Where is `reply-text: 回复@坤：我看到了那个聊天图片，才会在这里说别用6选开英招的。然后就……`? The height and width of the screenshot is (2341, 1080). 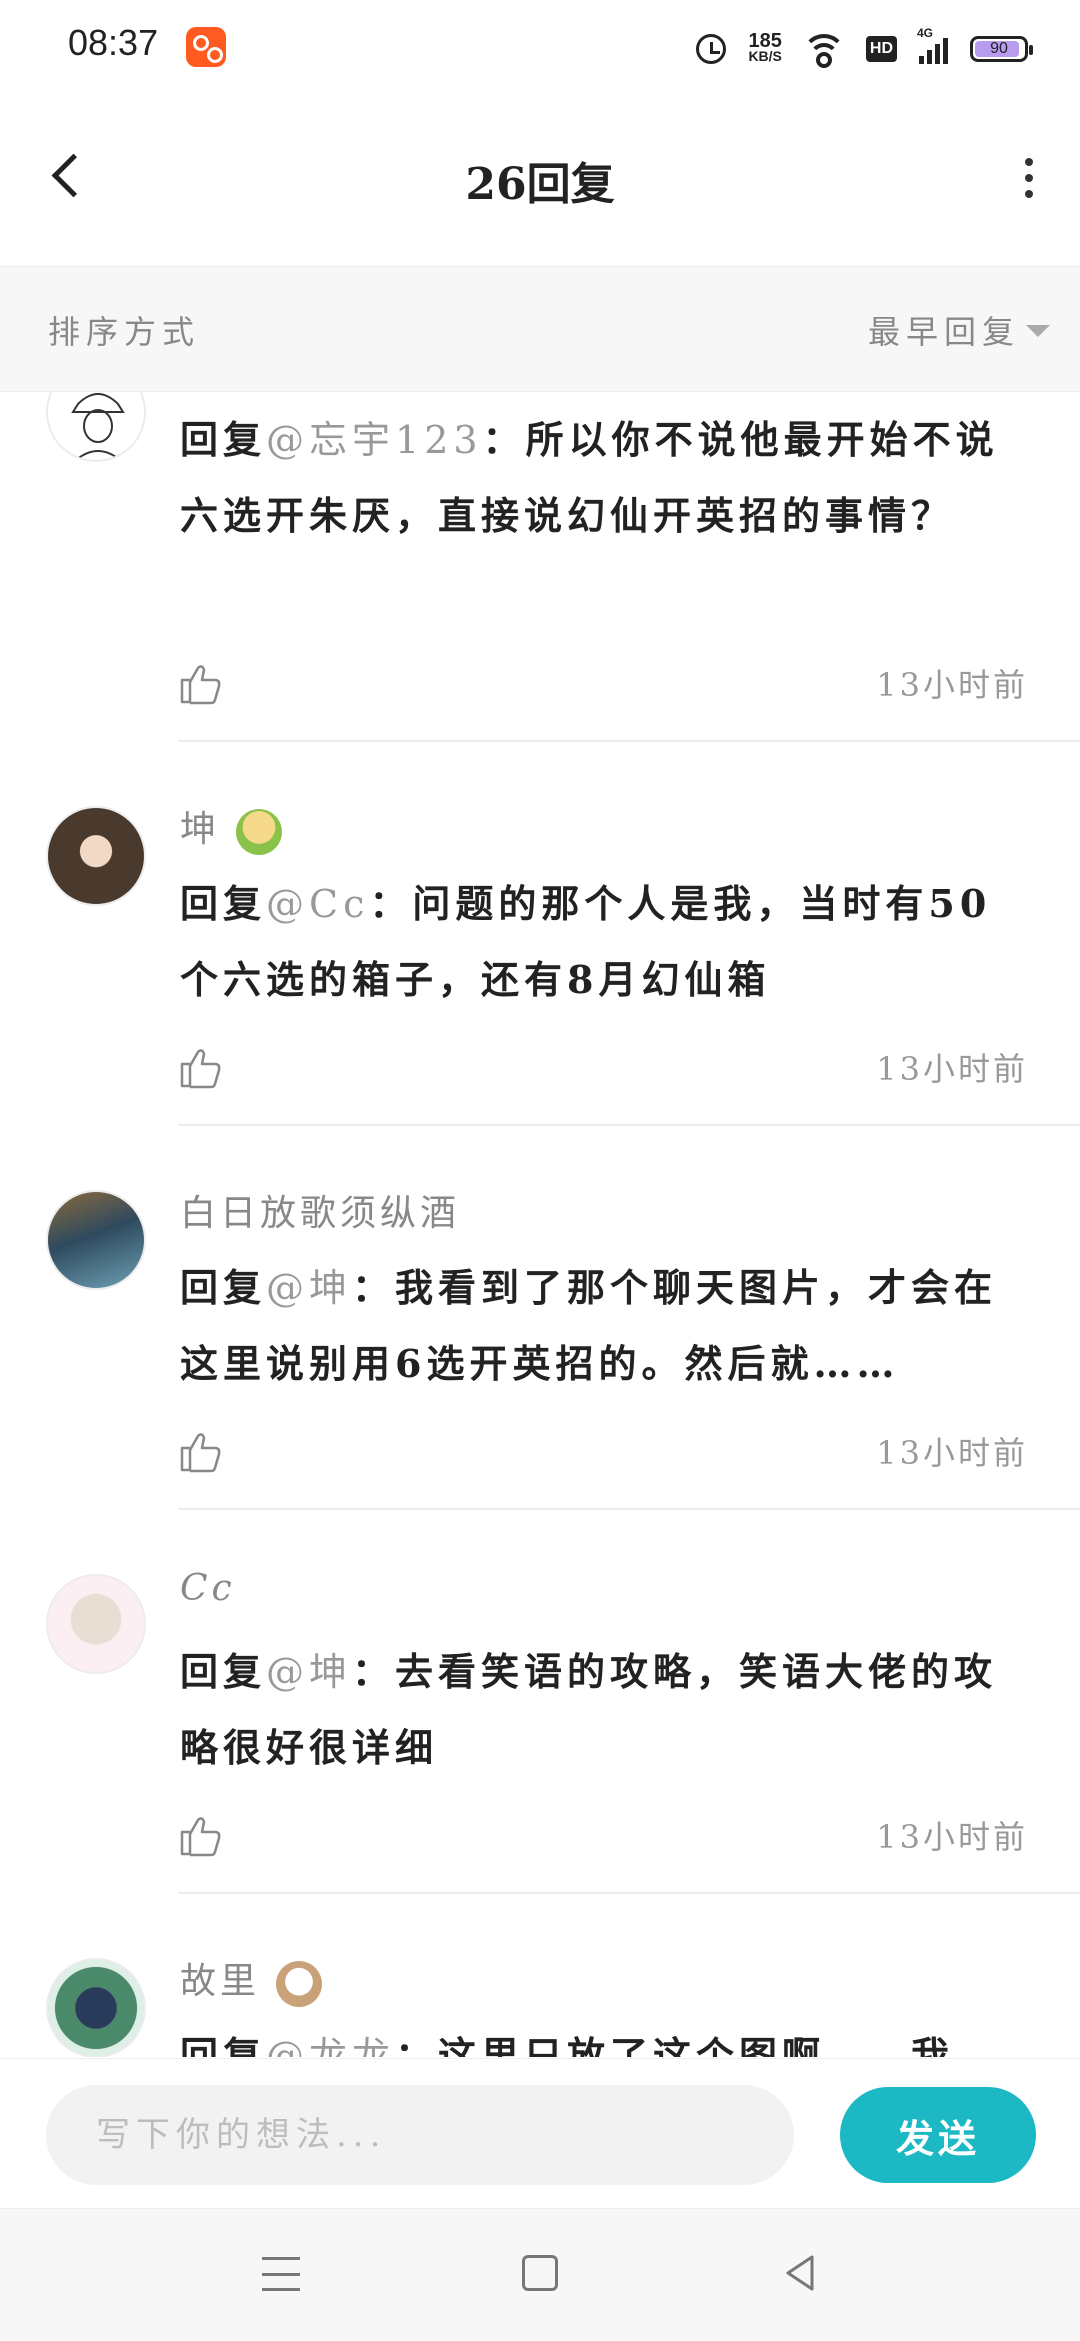 reply-text: 回复@坤：我看到了那个聊天图片，才会在这里说别用6选开英招的。然后就…… is located at coordinates (605, 1326).